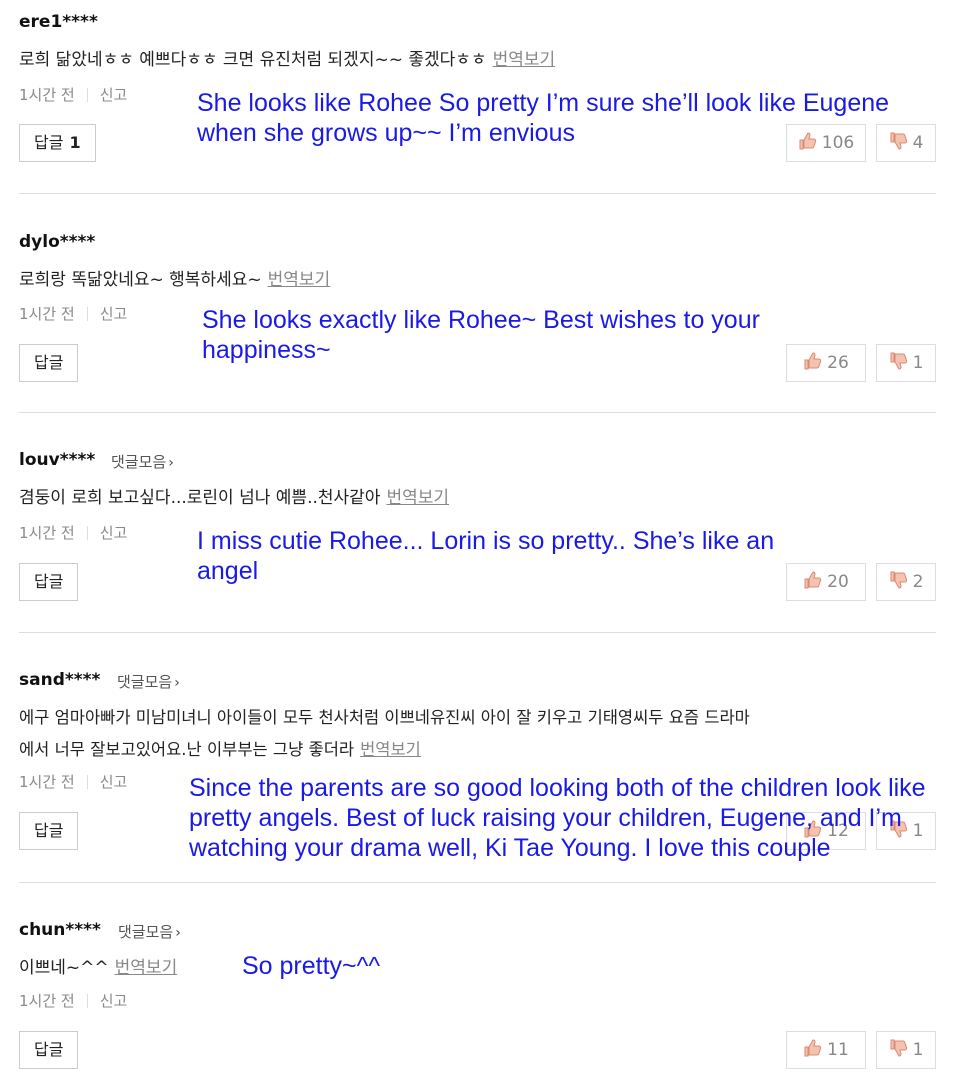 Image resolution: width=960 pixels, height=1089 pixels. I want to click on comment-text: 겸둥이 로희 보고싶다...로린이 넘나 예쁨..천사같아 번역보기, so click(234, 498).